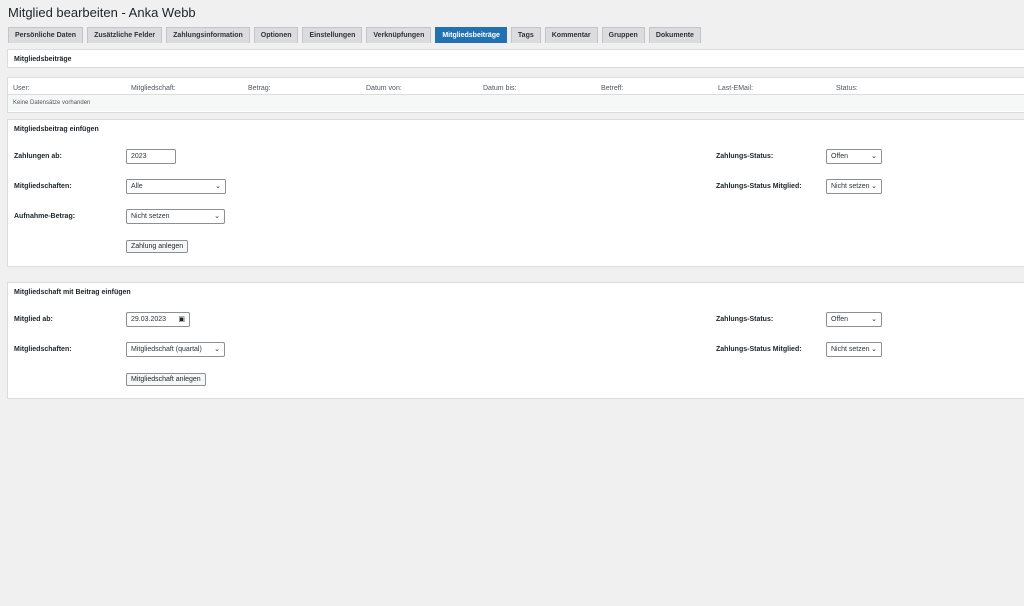  What do you see at coordinates (166, 379) in the screenshot?
I see `mitgliedschaft-anlegen-button: Mitgliedschaft anlegen` at bounding box center [166, 379].